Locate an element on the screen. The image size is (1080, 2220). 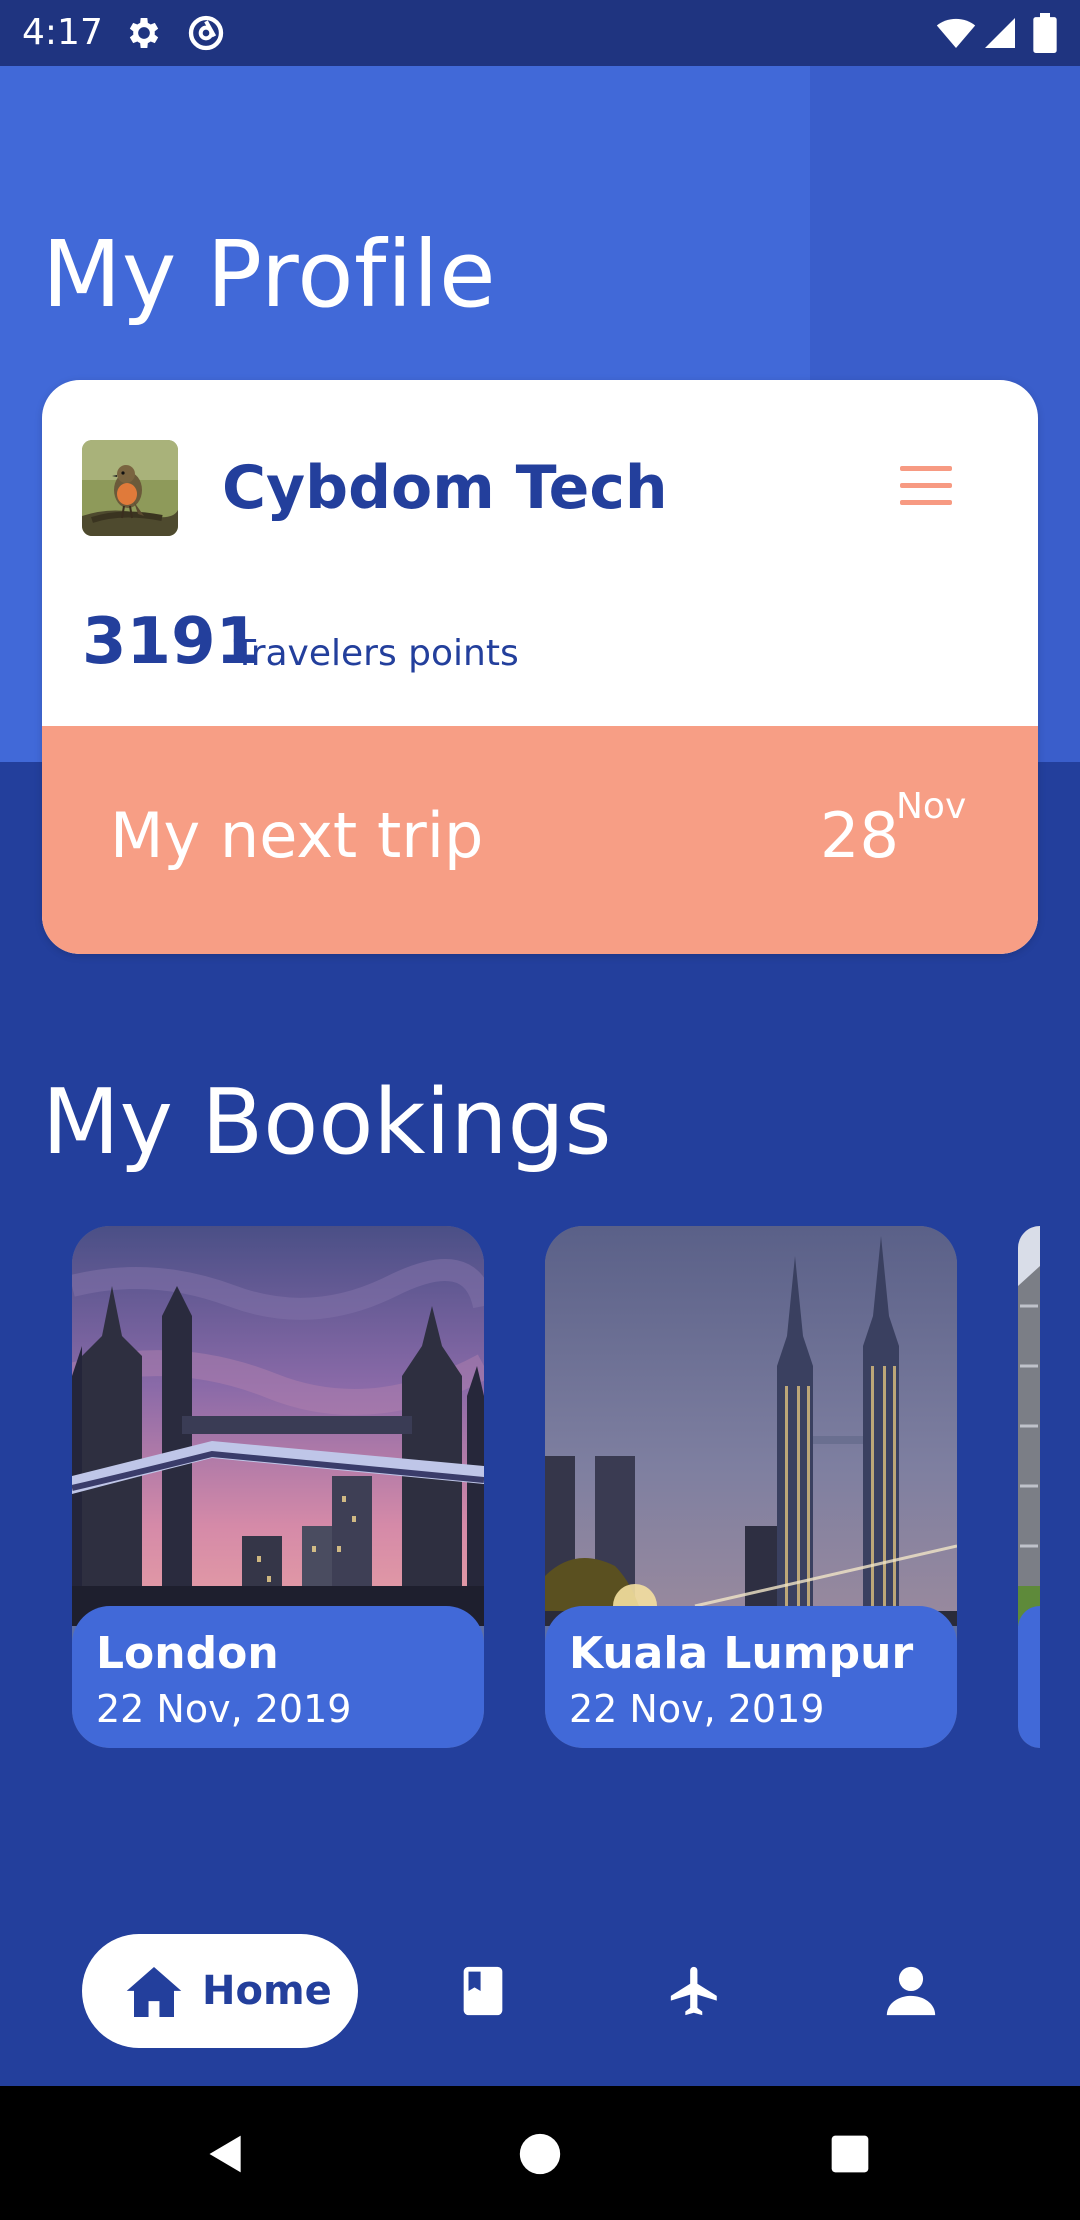
bookings-title: My Bookings is located at coordinates (327, 1122).